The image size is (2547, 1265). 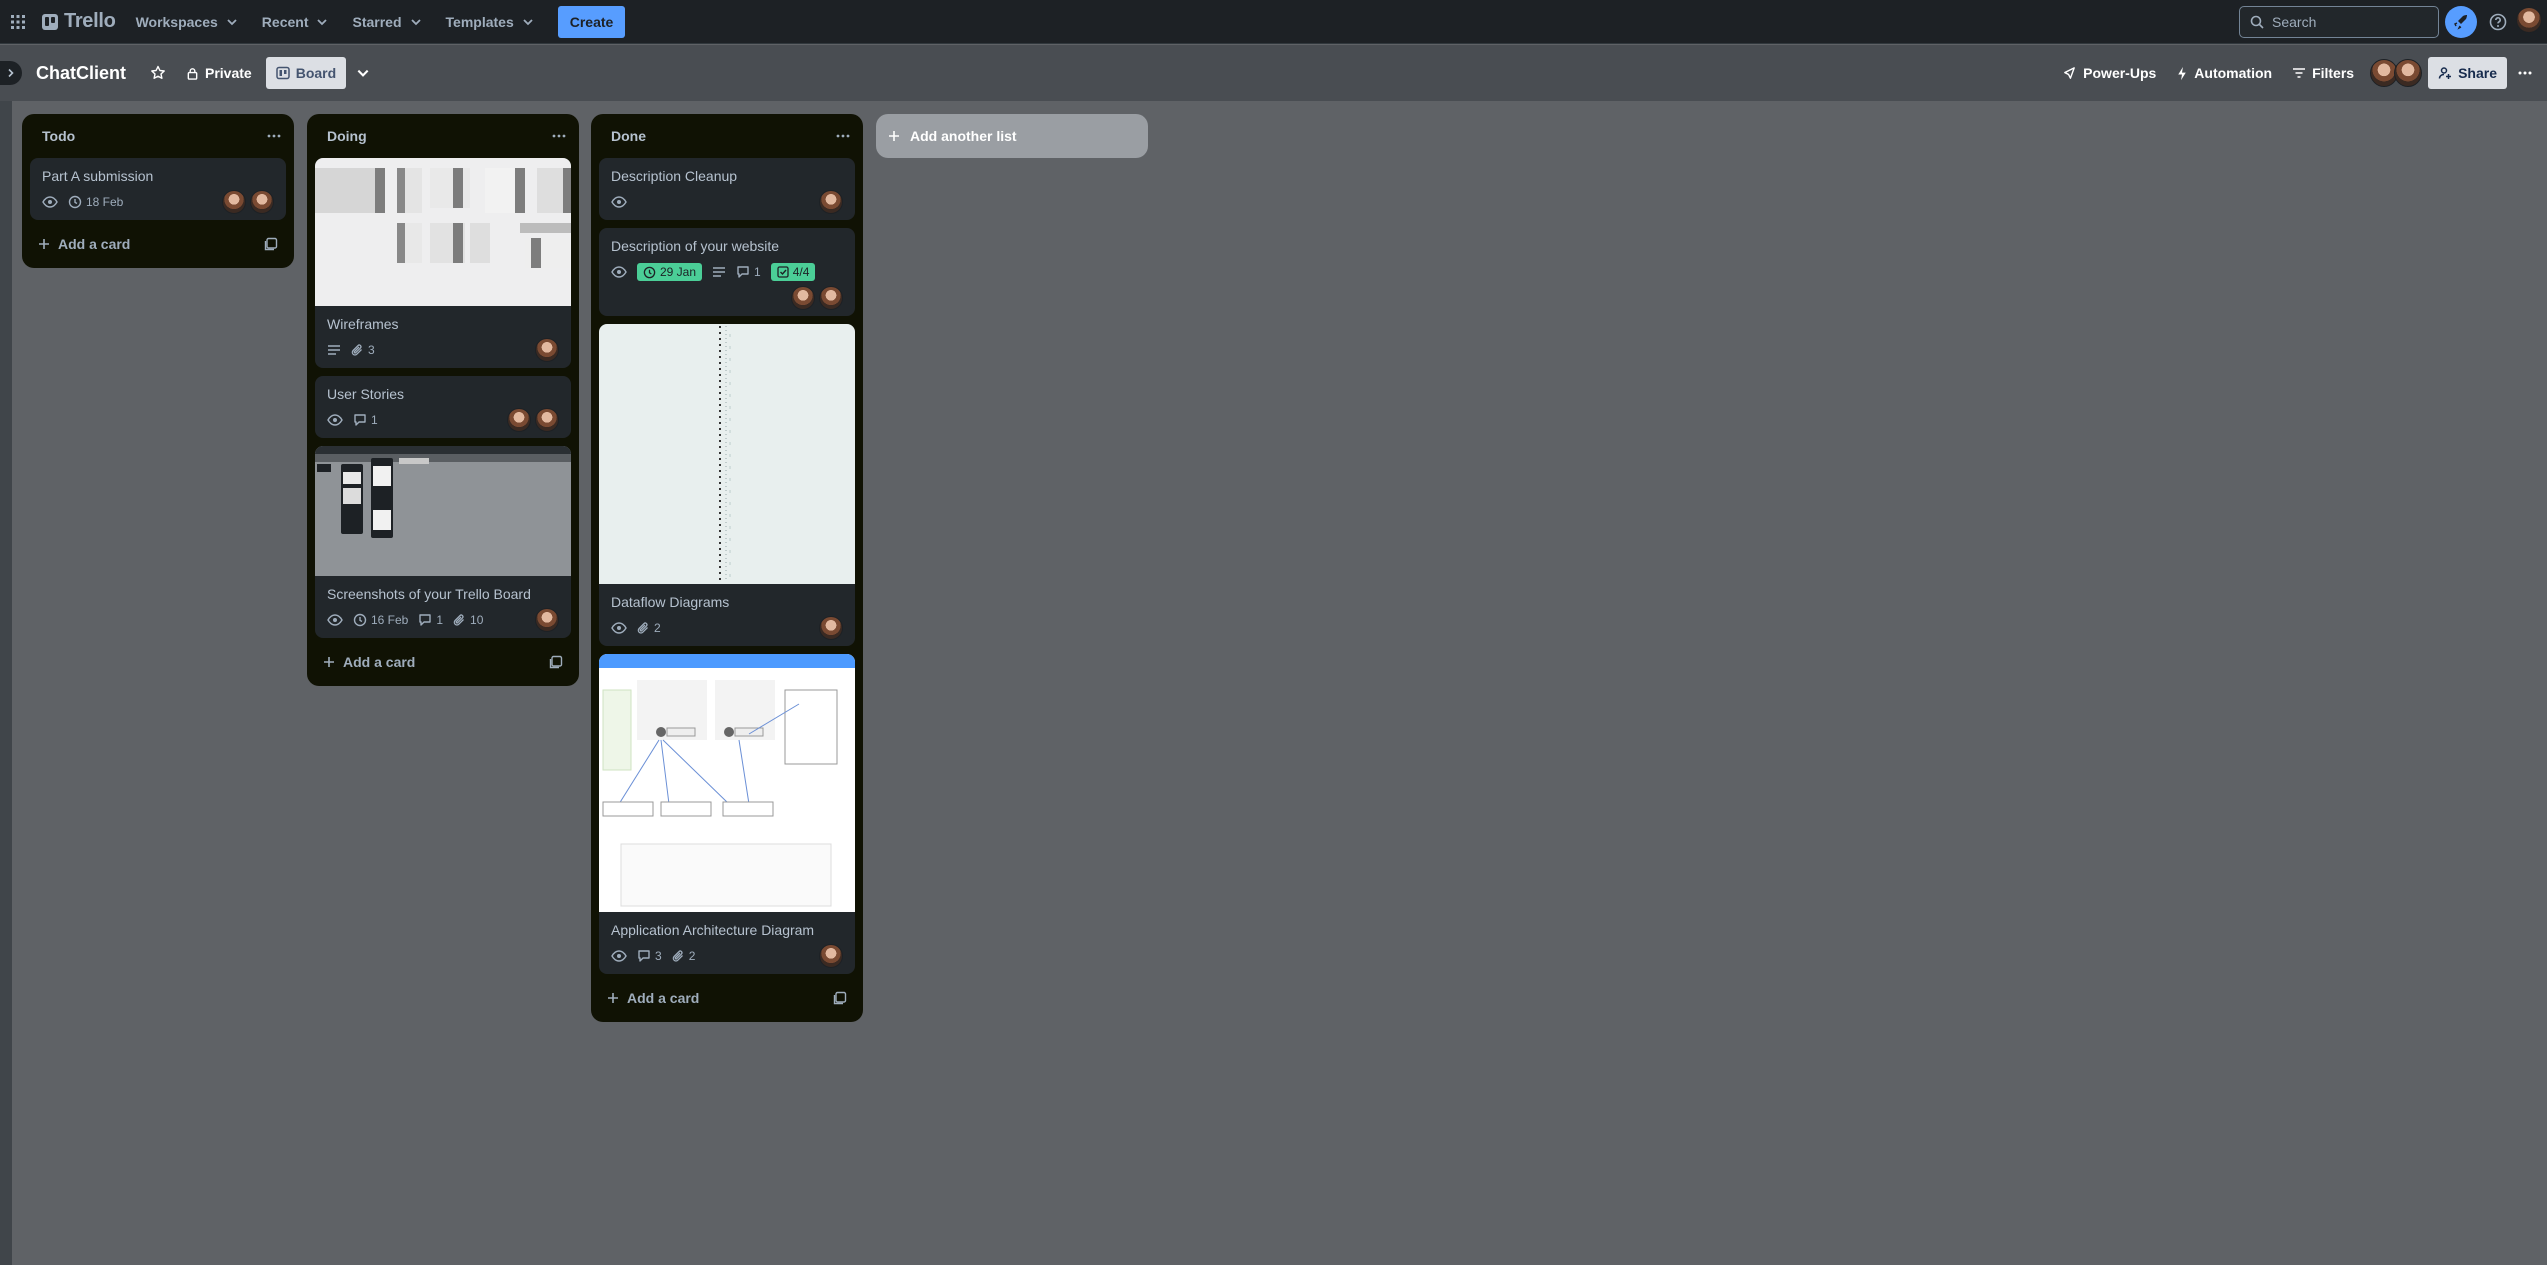 What do you see at coordinates (347, 136) in the screenshot?
I see `list-title: Doing` at bounding box center [347, 136].